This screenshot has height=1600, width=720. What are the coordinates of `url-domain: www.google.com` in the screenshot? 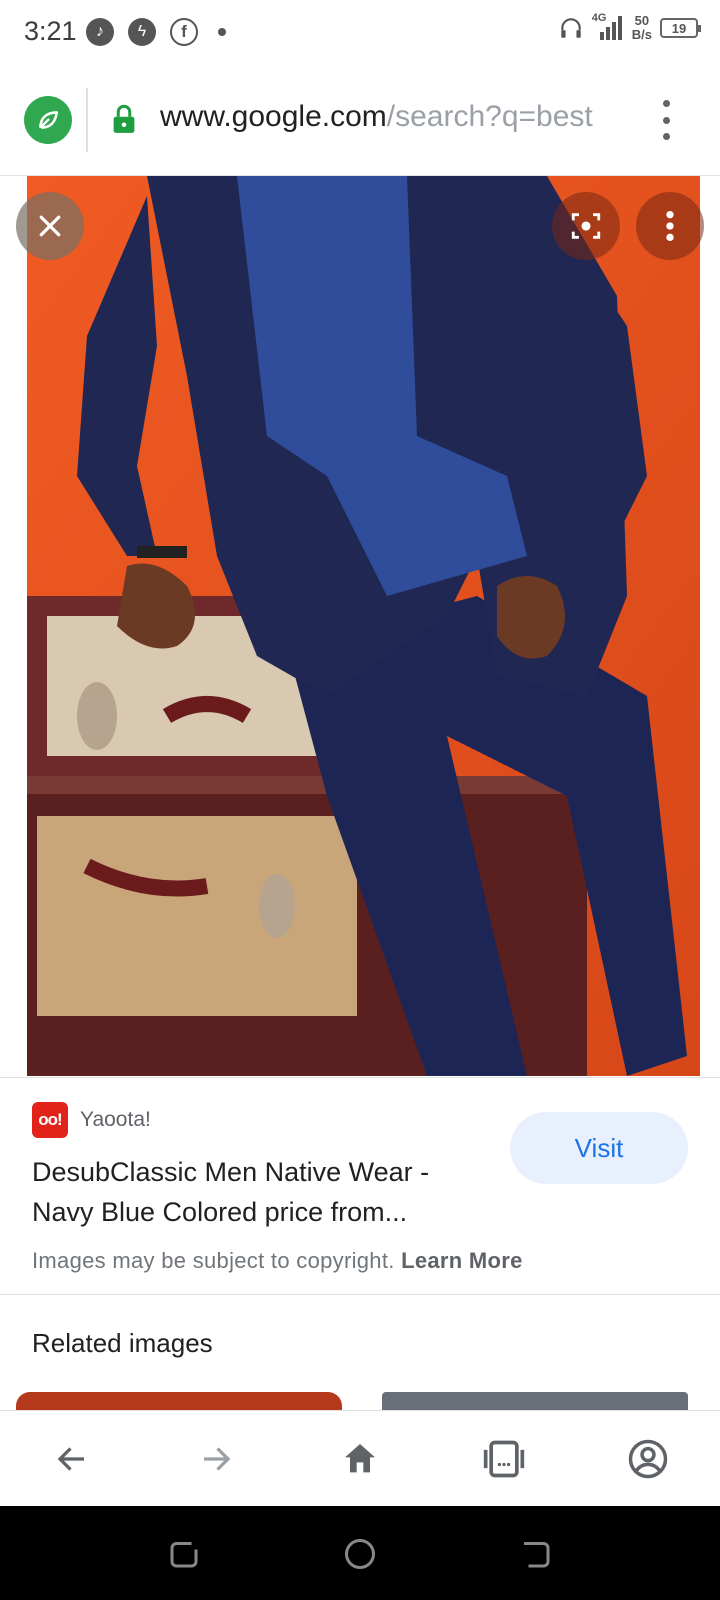 It's located at (273, 116).